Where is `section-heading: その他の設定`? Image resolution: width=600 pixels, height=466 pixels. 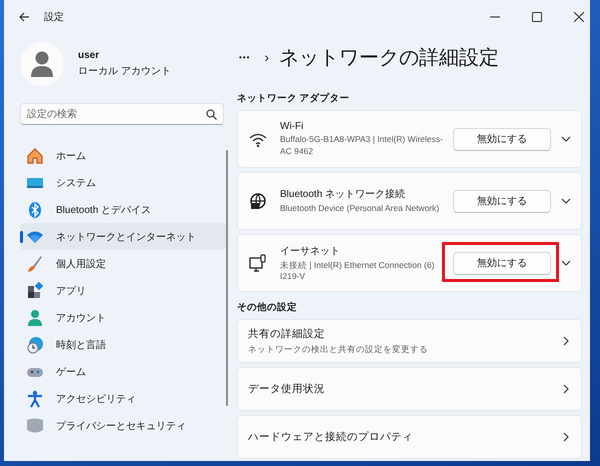
section-heading: その他の設定 is located at coordinates (267, 307).